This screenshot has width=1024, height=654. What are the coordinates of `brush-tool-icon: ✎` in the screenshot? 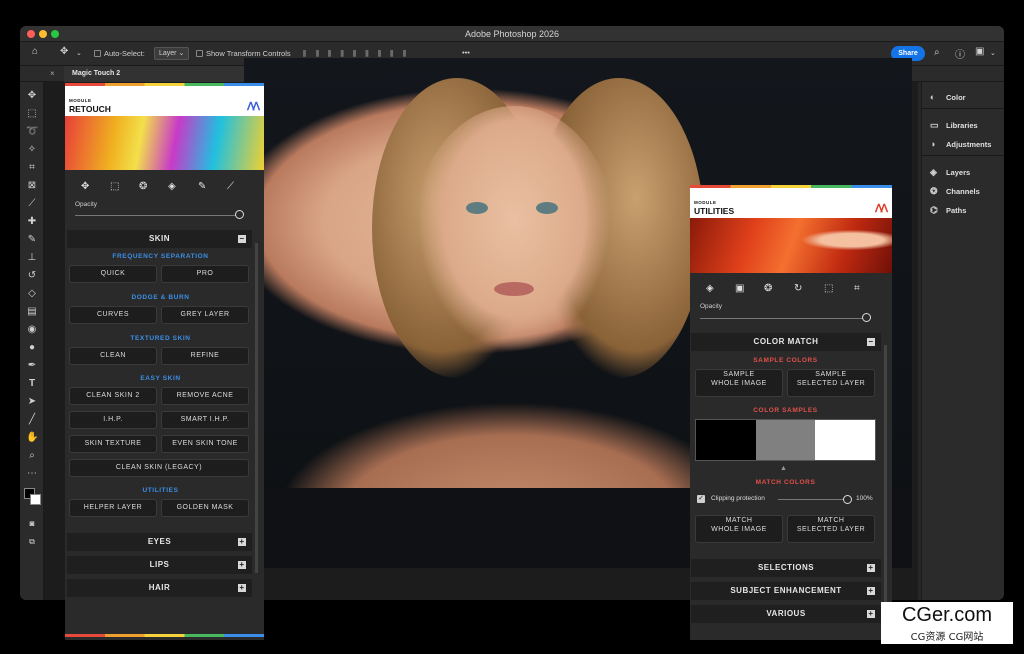 It's located at (32, 240).